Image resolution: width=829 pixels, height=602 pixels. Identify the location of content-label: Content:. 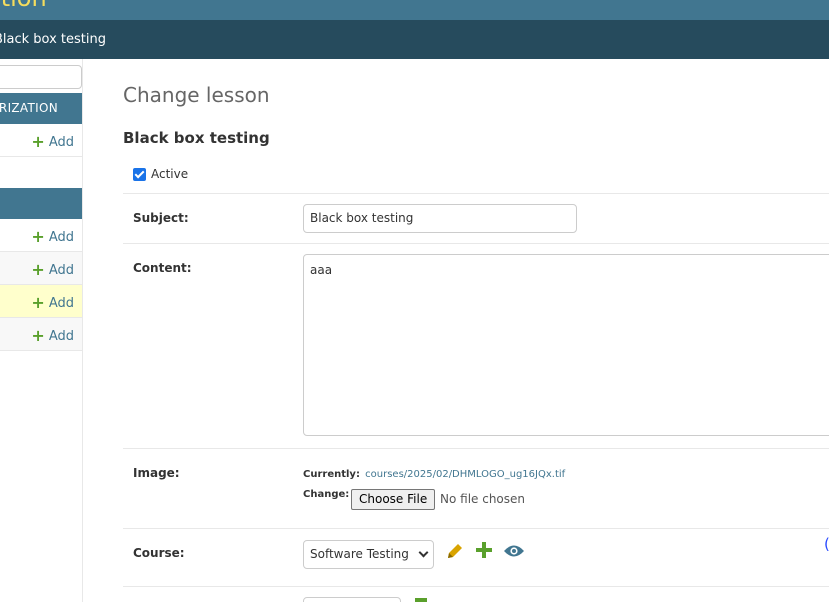
(162, 268).